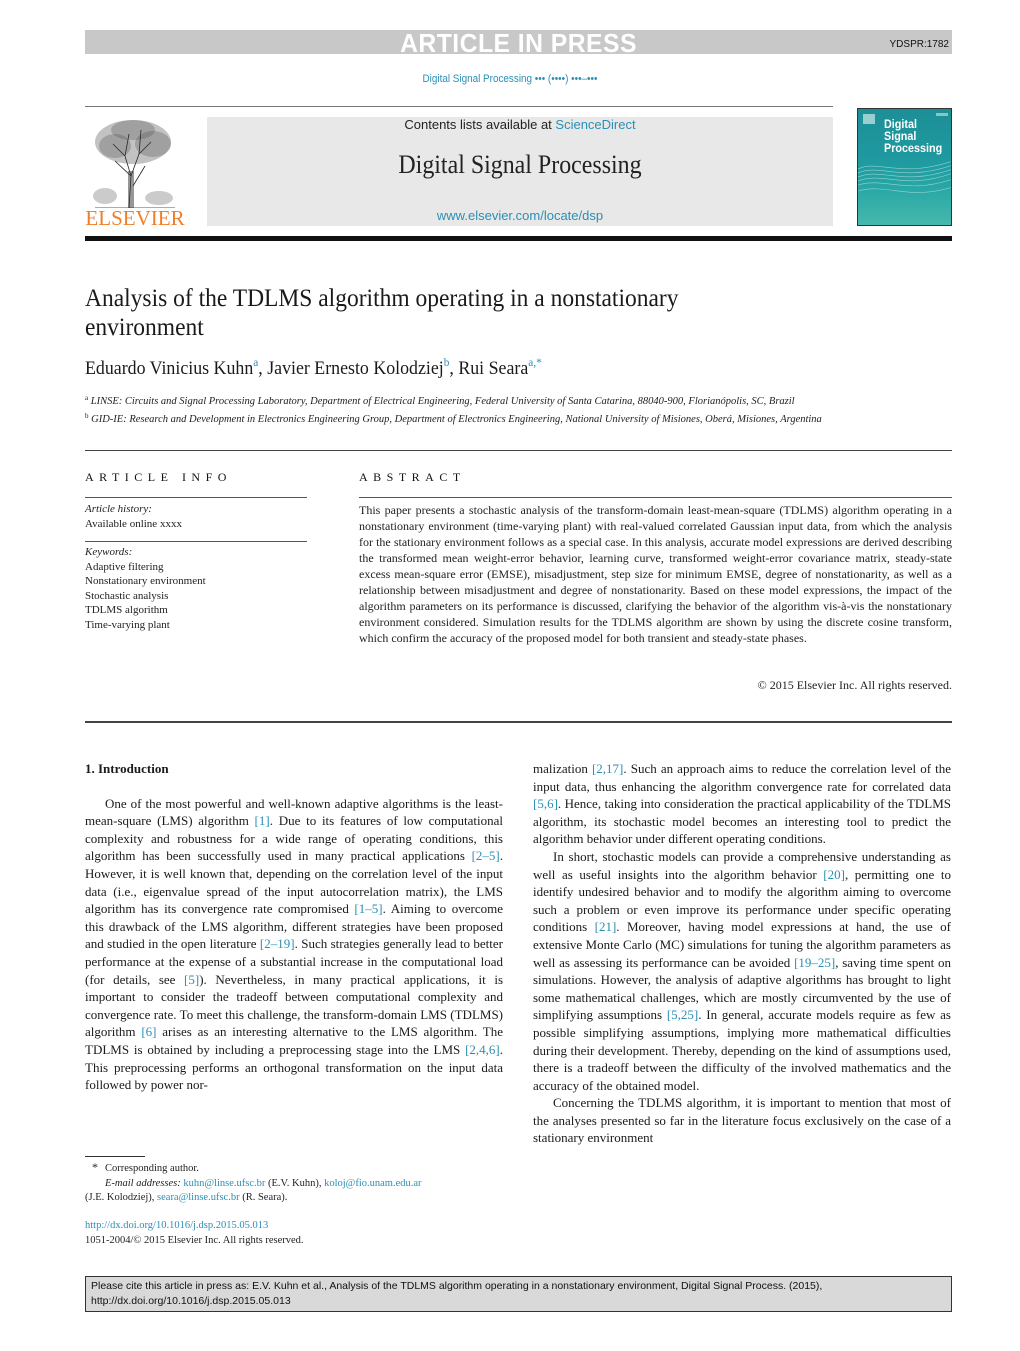  What do you see at coordinates (919, 44) in the screenshot?
I see `document-id: YDSPR:1782` at bounding box center [919, 44].